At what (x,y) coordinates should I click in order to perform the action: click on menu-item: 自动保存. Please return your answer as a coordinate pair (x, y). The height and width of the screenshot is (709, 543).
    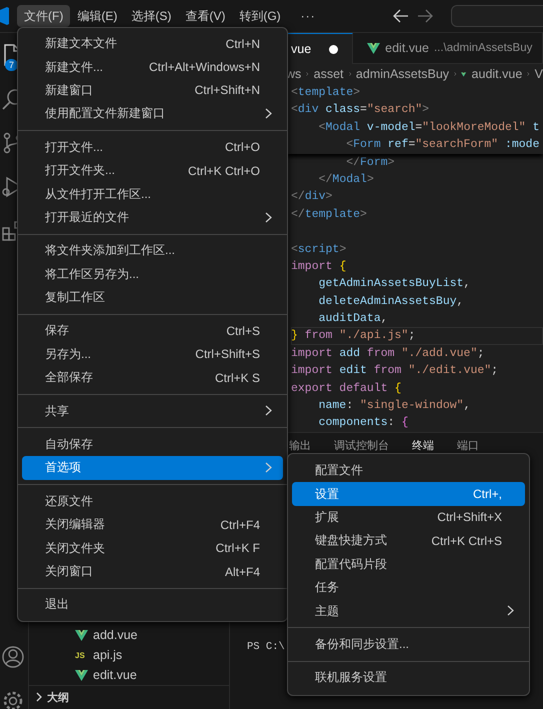
    Looking at the image, I should click on (152, 444).